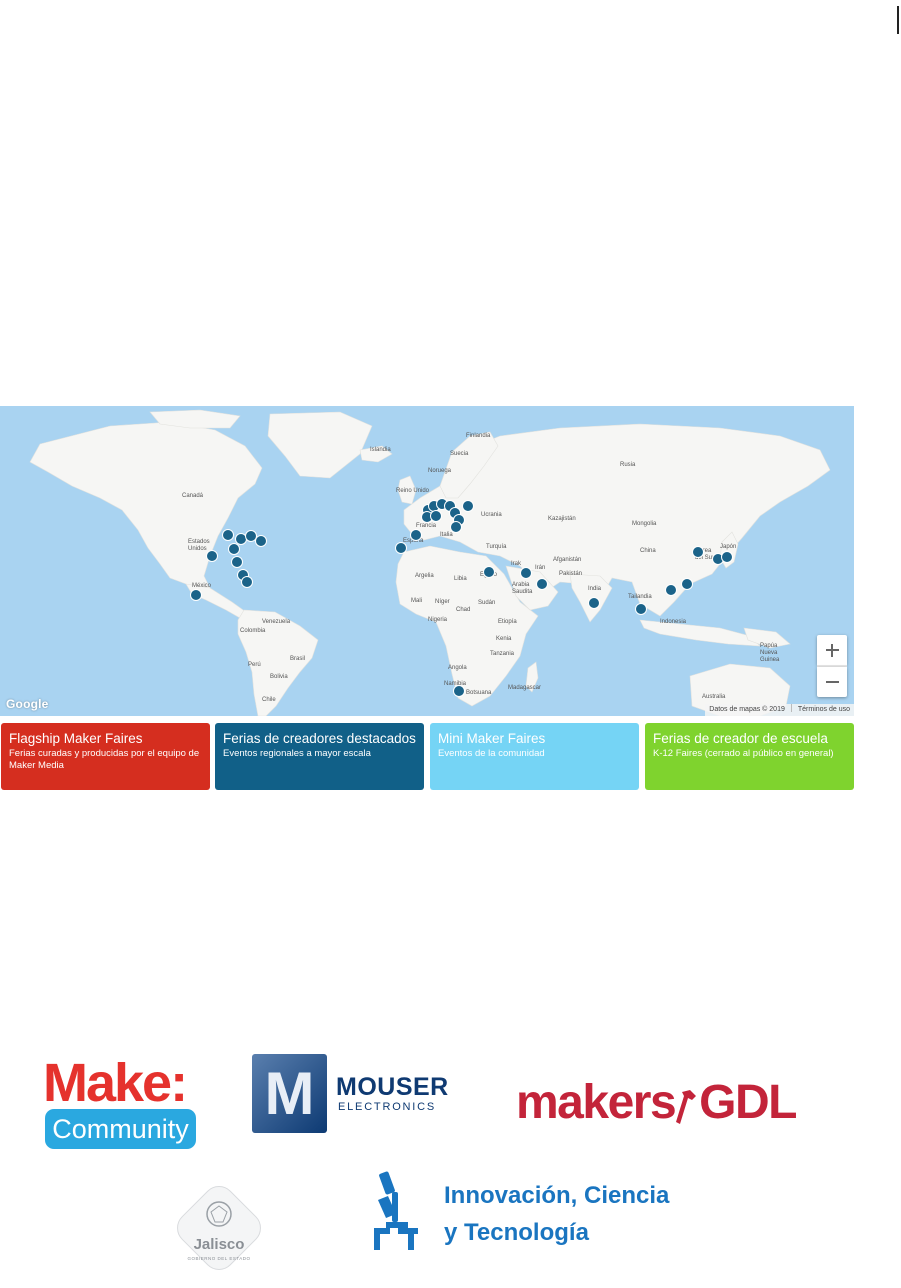 Image resolution: width=901 pixels, height=1288 pixels. What do you see at coordinates (269, 700) in the screenshot?
I see `place-label: Chile` at bounding box center [269, 700].